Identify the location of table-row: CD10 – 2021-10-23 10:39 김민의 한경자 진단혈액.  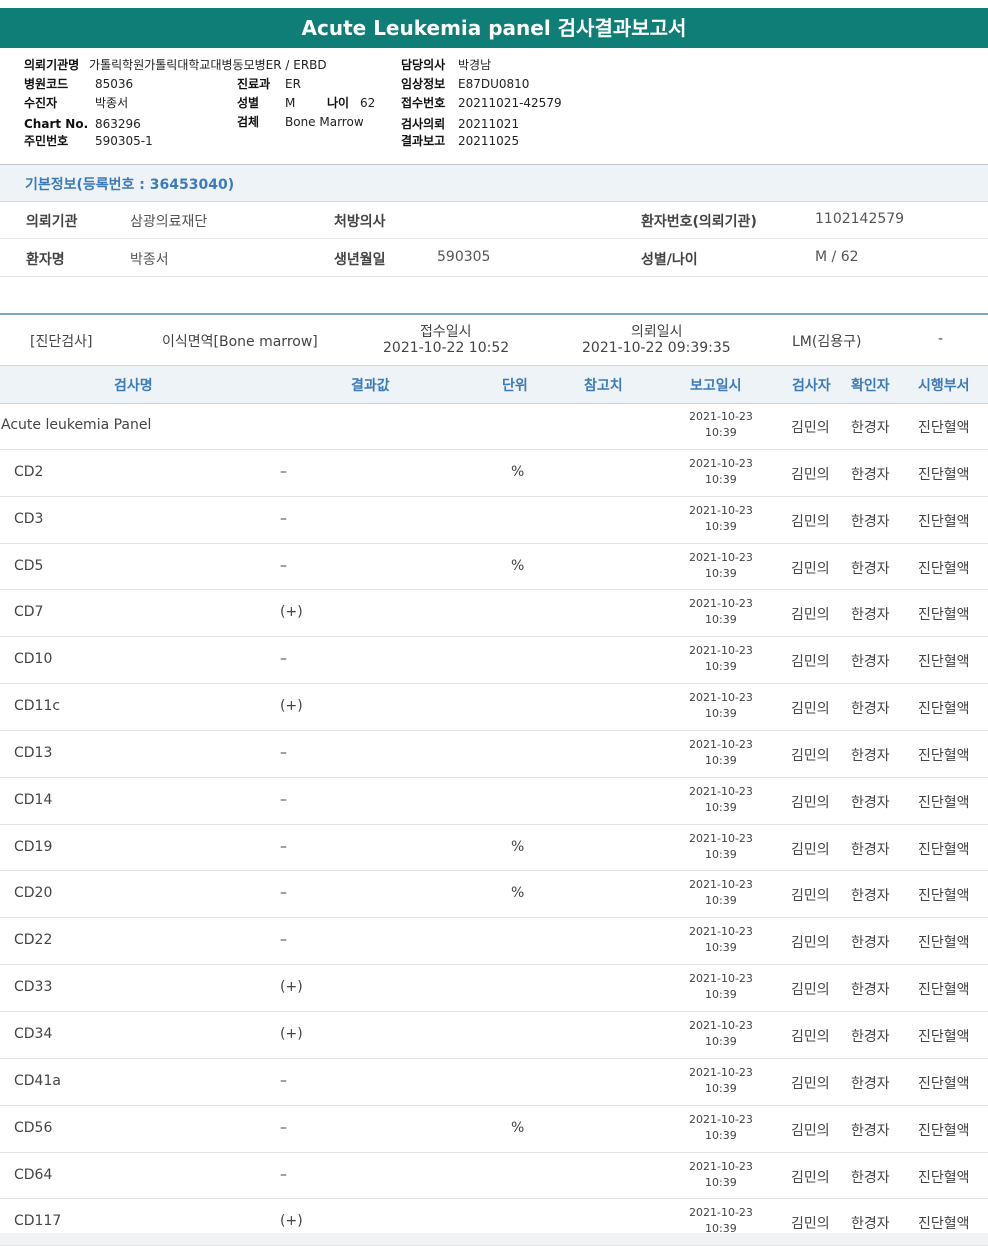
(494, 661).